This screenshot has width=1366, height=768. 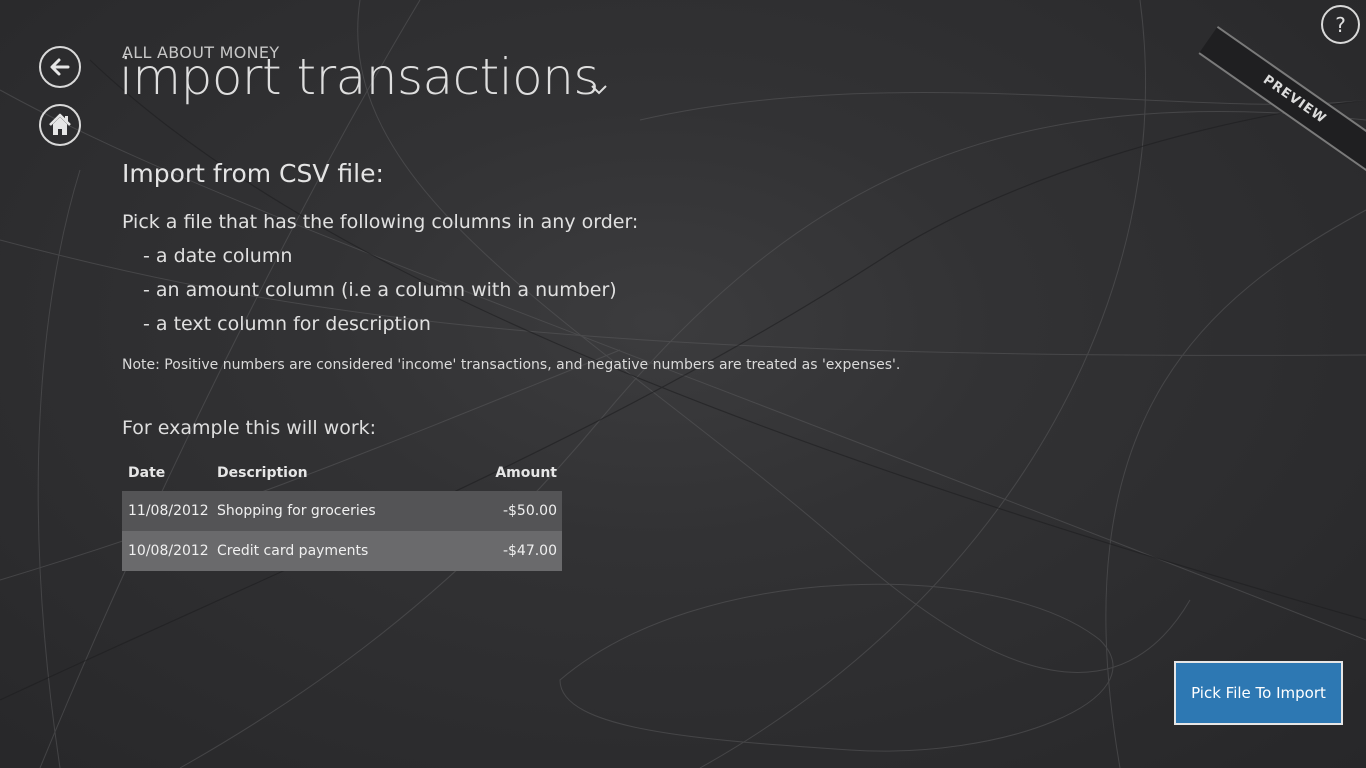 I want to click on back-arrow-icon, so click(x=60, y=67).